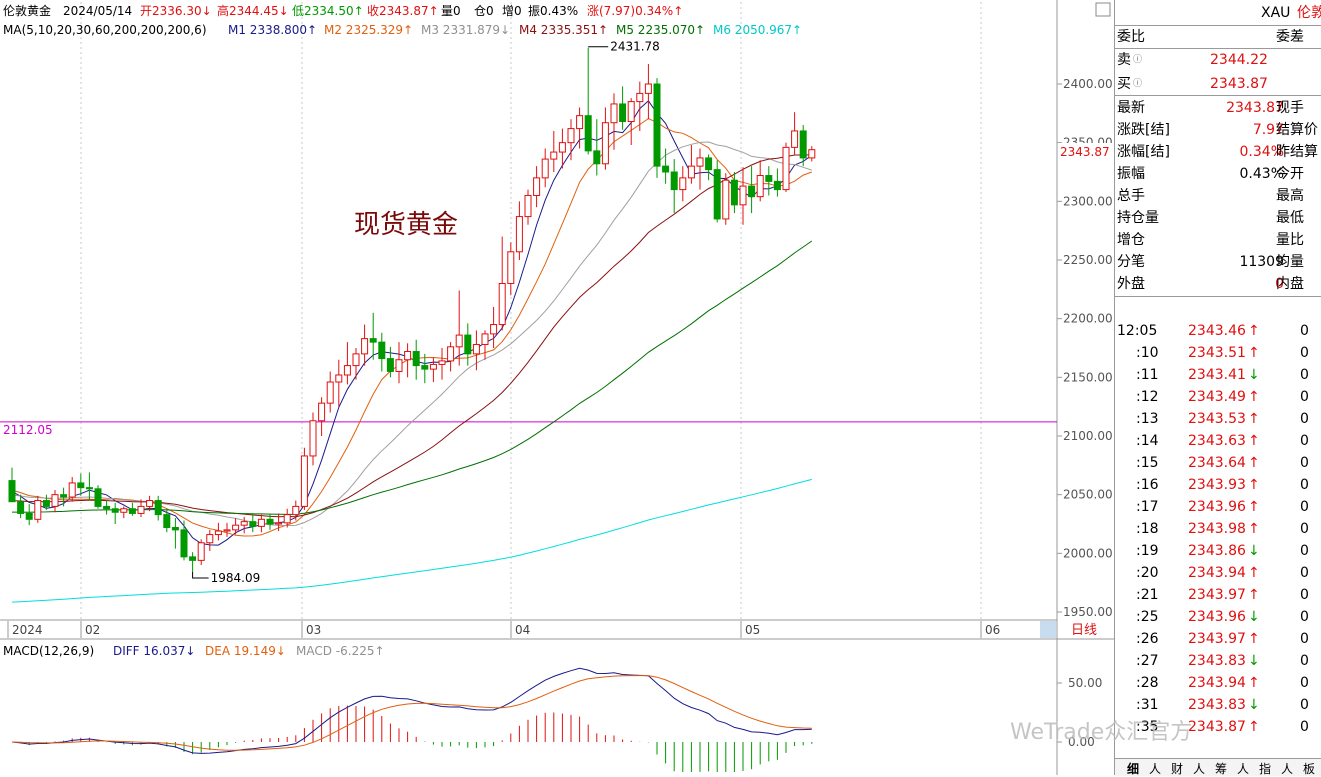  What do you see at coordinates (1218, 84) in the screenshot?
I see `buy-row: 买 ⓘ 2343.87` at bounding box center [1218, 84].